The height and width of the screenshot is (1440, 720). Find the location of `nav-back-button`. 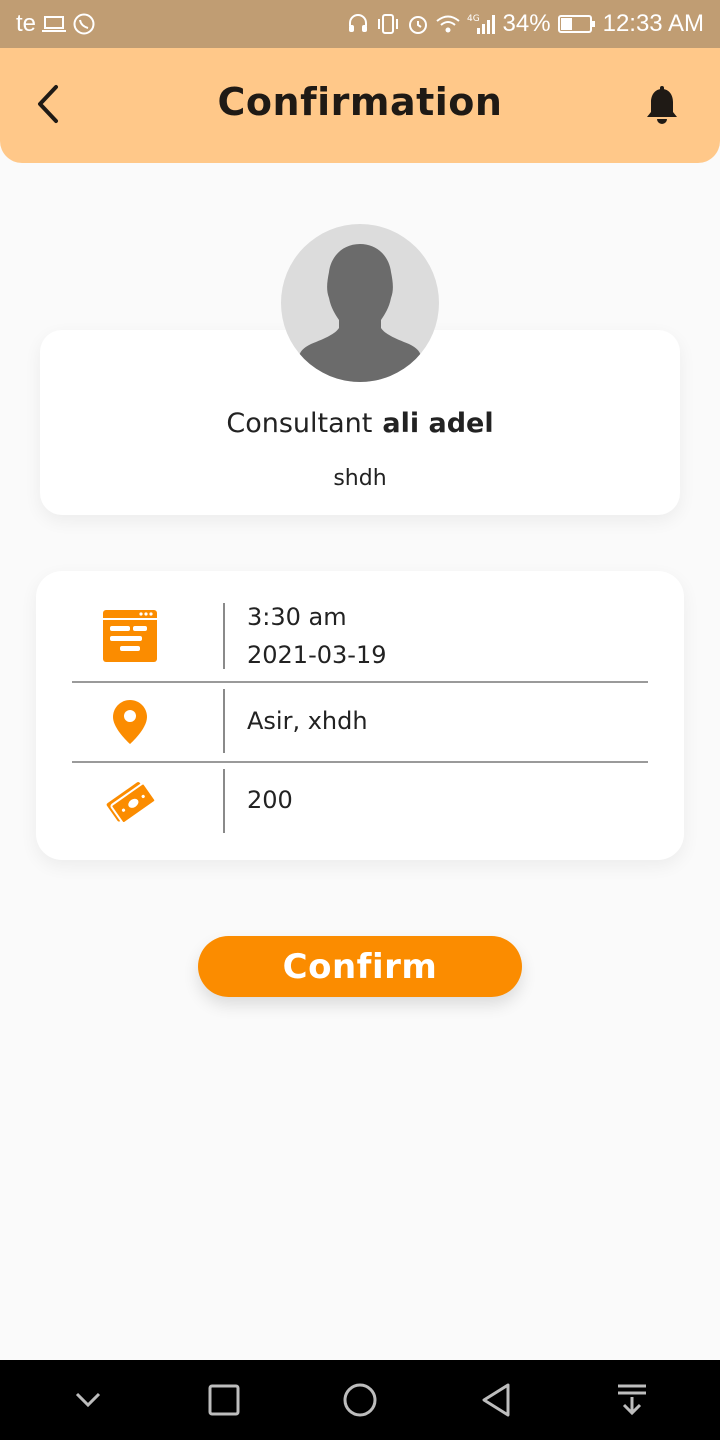

nav-back-button is located at coordinates (496, 1400).